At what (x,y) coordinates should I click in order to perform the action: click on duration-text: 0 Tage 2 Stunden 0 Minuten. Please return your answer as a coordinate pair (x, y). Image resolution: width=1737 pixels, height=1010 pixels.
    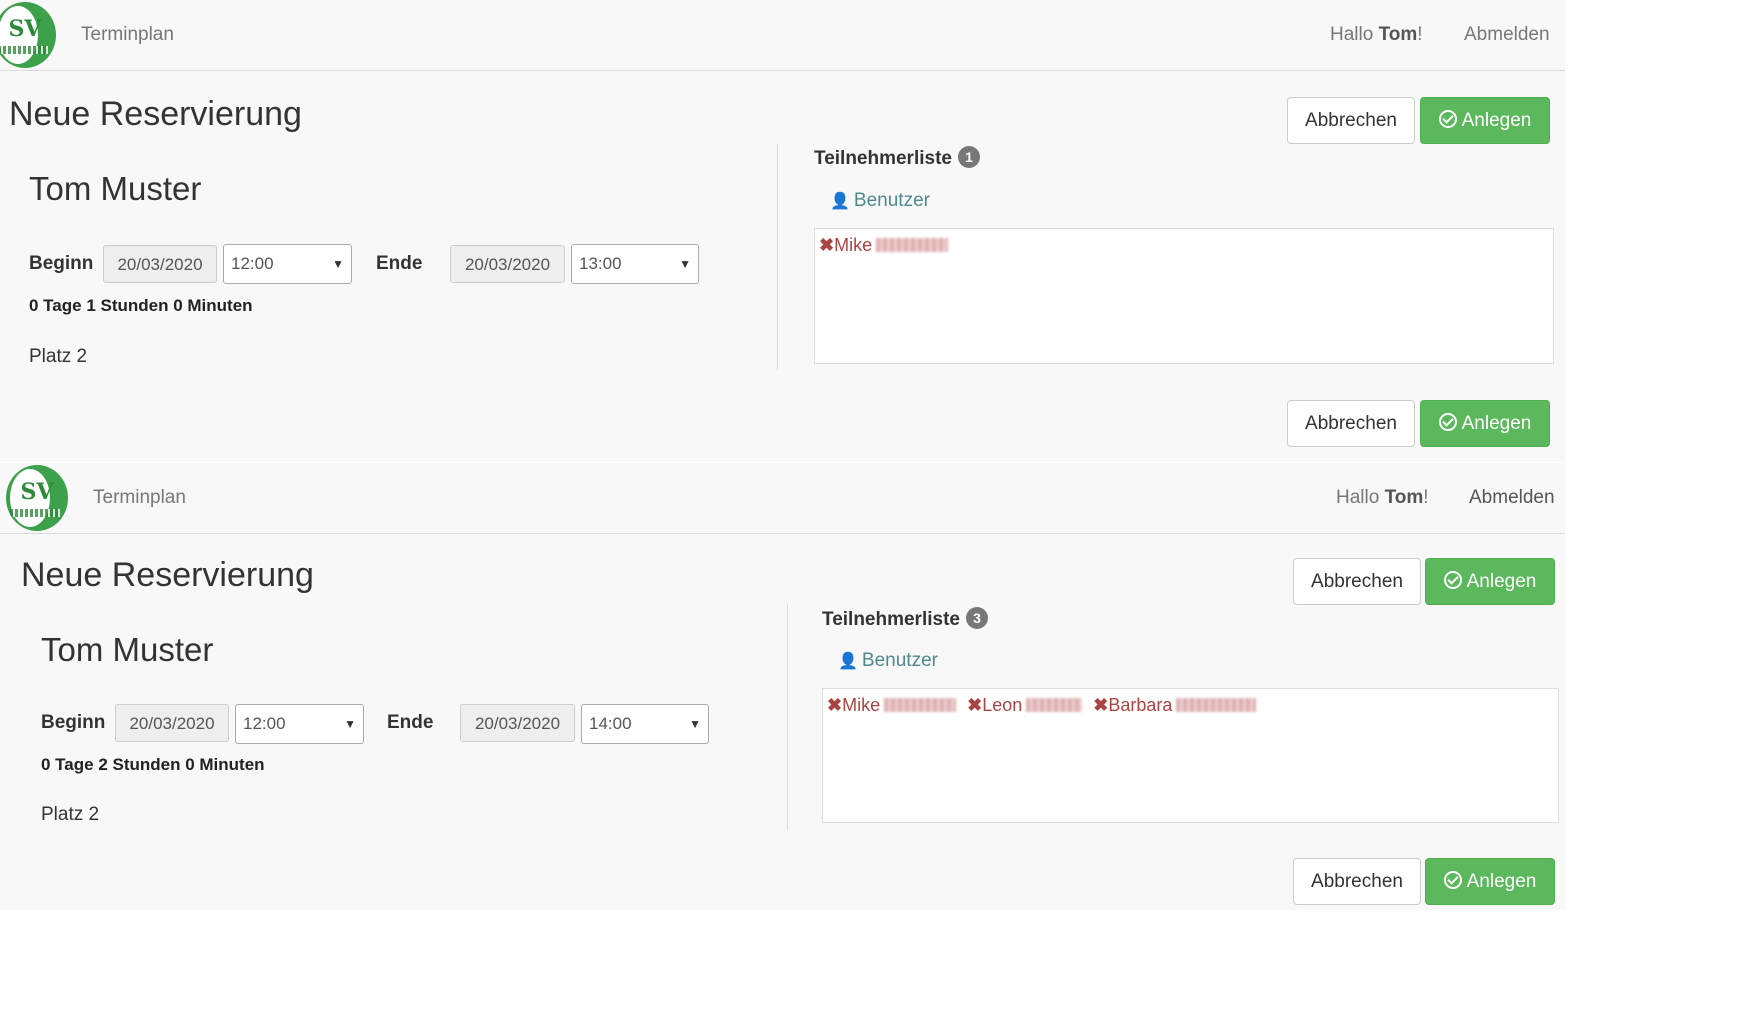
    Looking at the image, I should click on (153, 764).